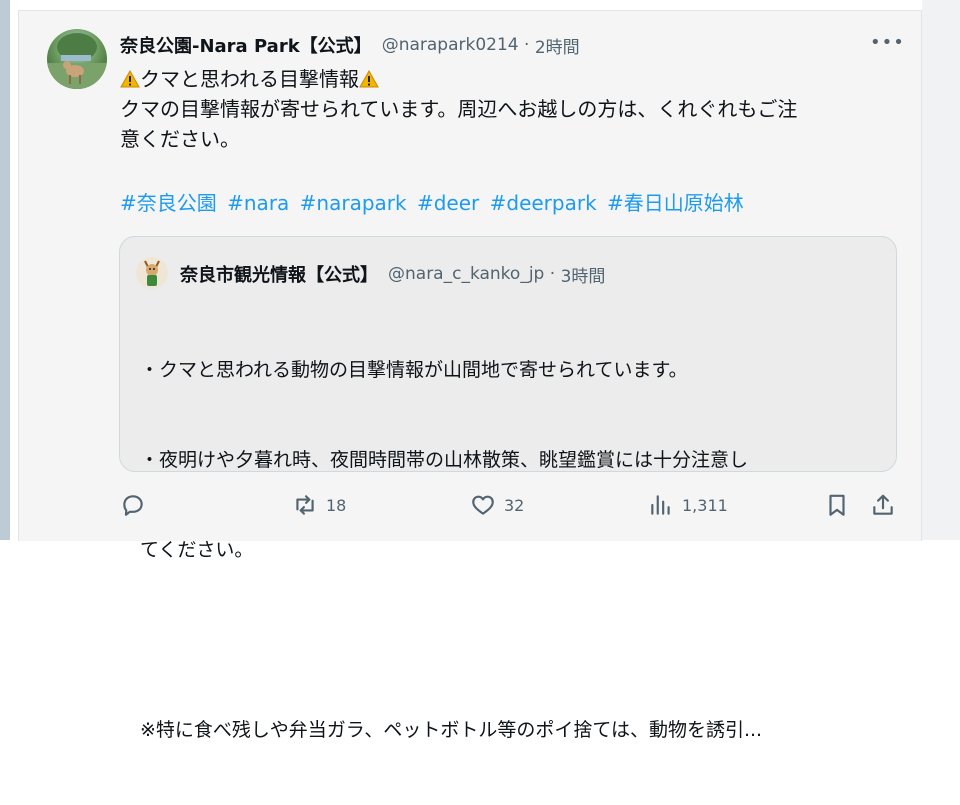  I want to click on views-button: 1,311, so click(688, 505).